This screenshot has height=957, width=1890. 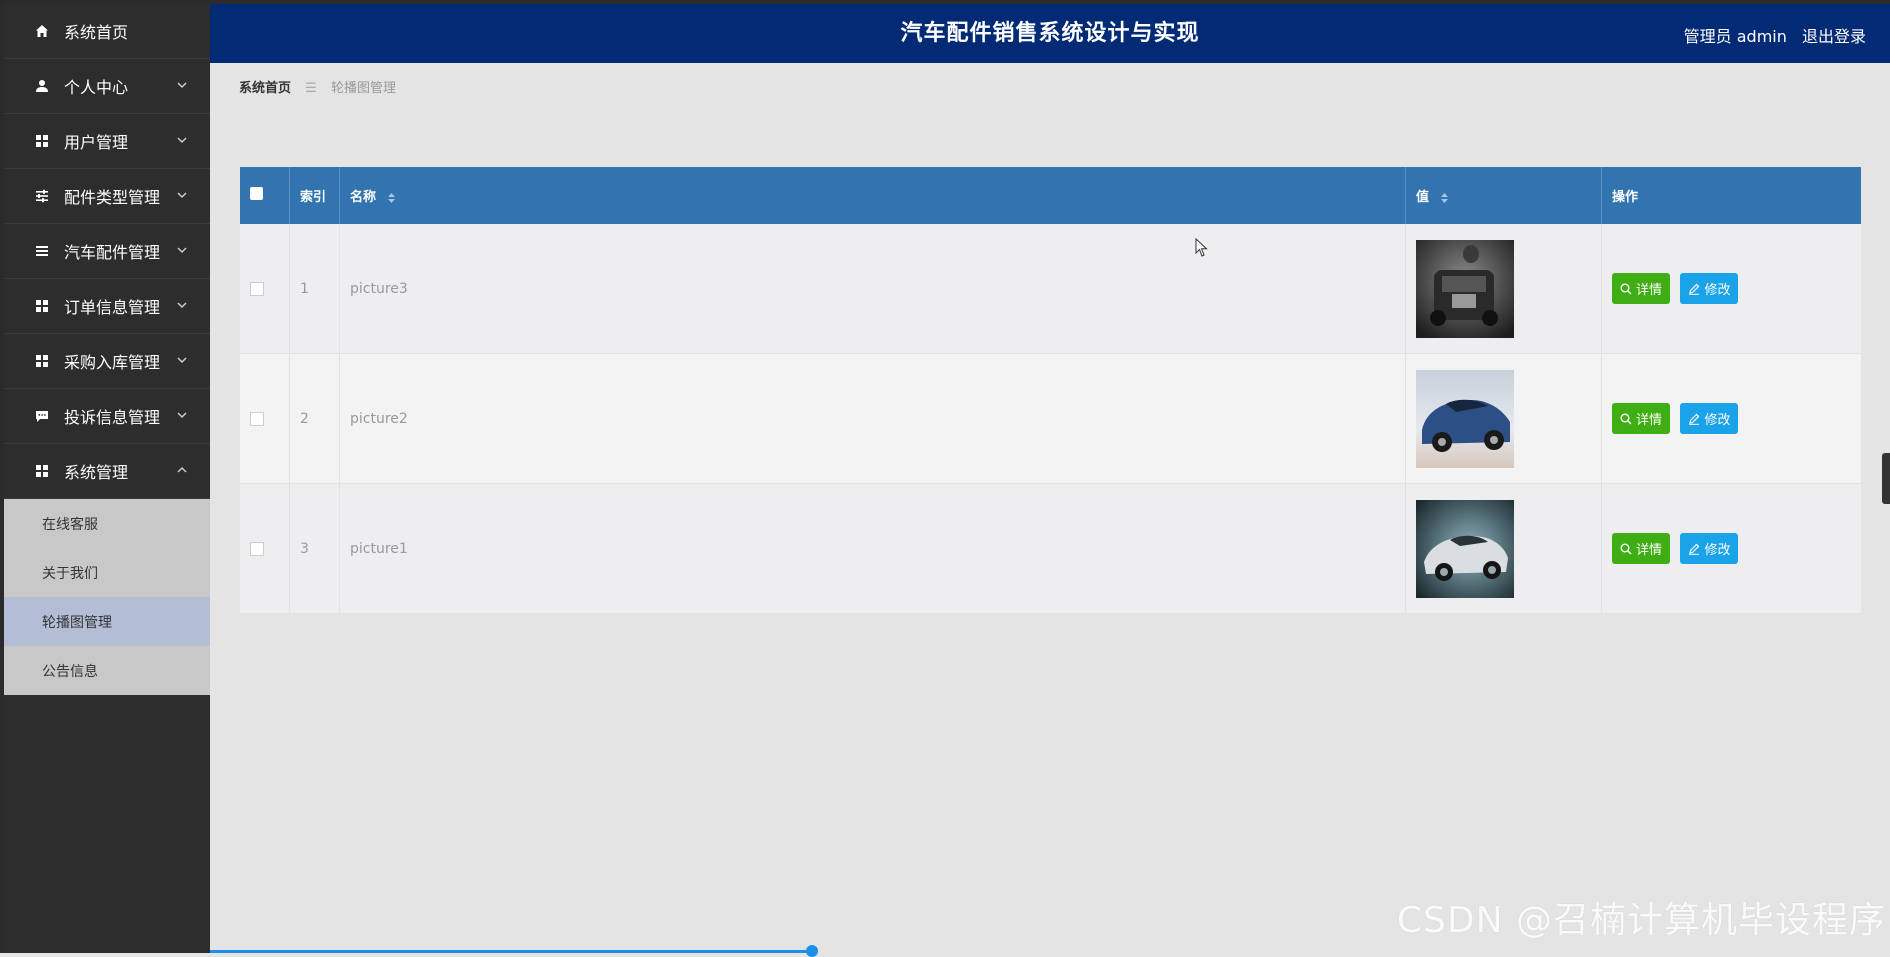 I want to click on sidebar-item-system-management: 系统管理, so click(x=107, y=471).